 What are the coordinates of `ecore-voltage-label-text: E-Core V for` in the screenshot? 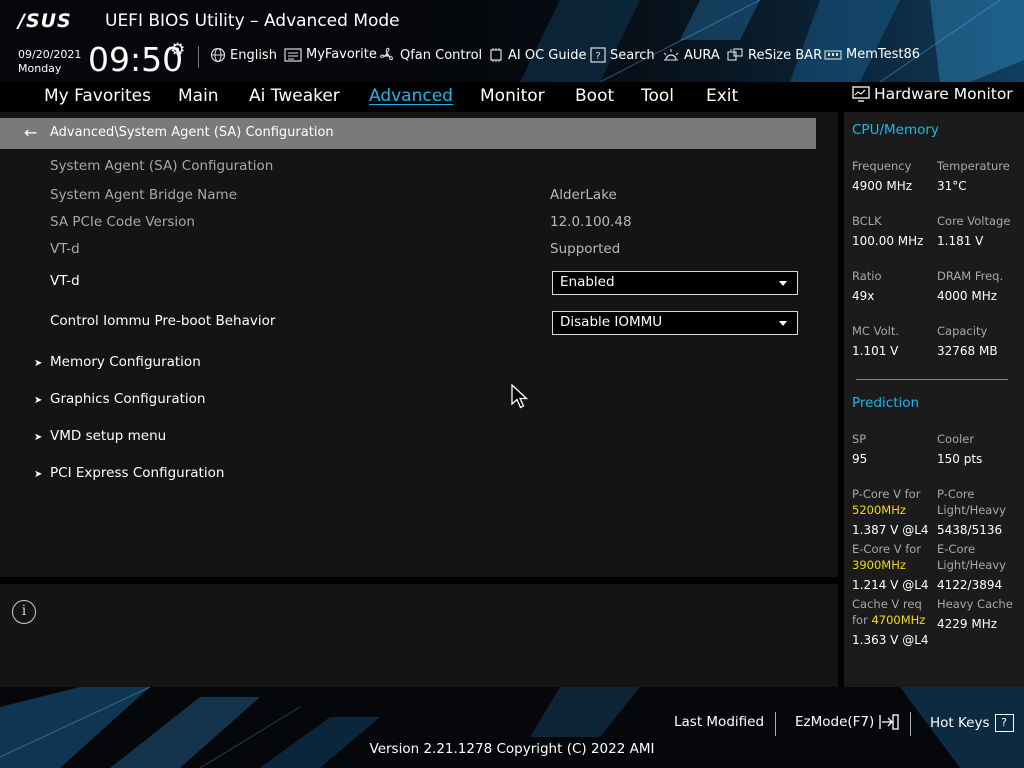 It's located at (887, 549).